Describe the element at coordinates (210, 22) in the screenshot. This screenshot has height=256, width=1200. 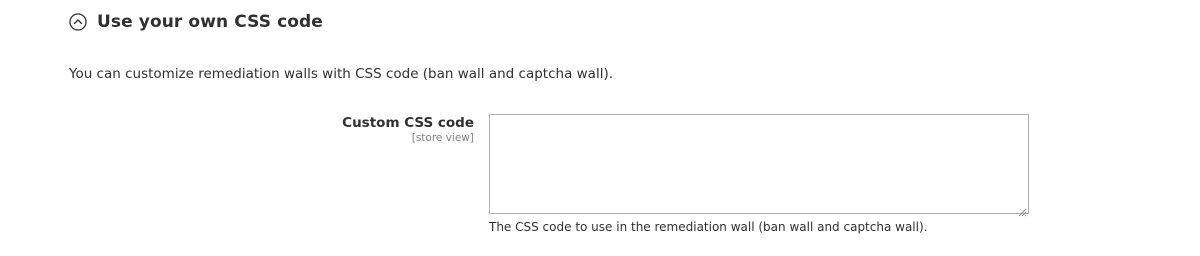
I see `section-title: Use your own CSS code` at that location.